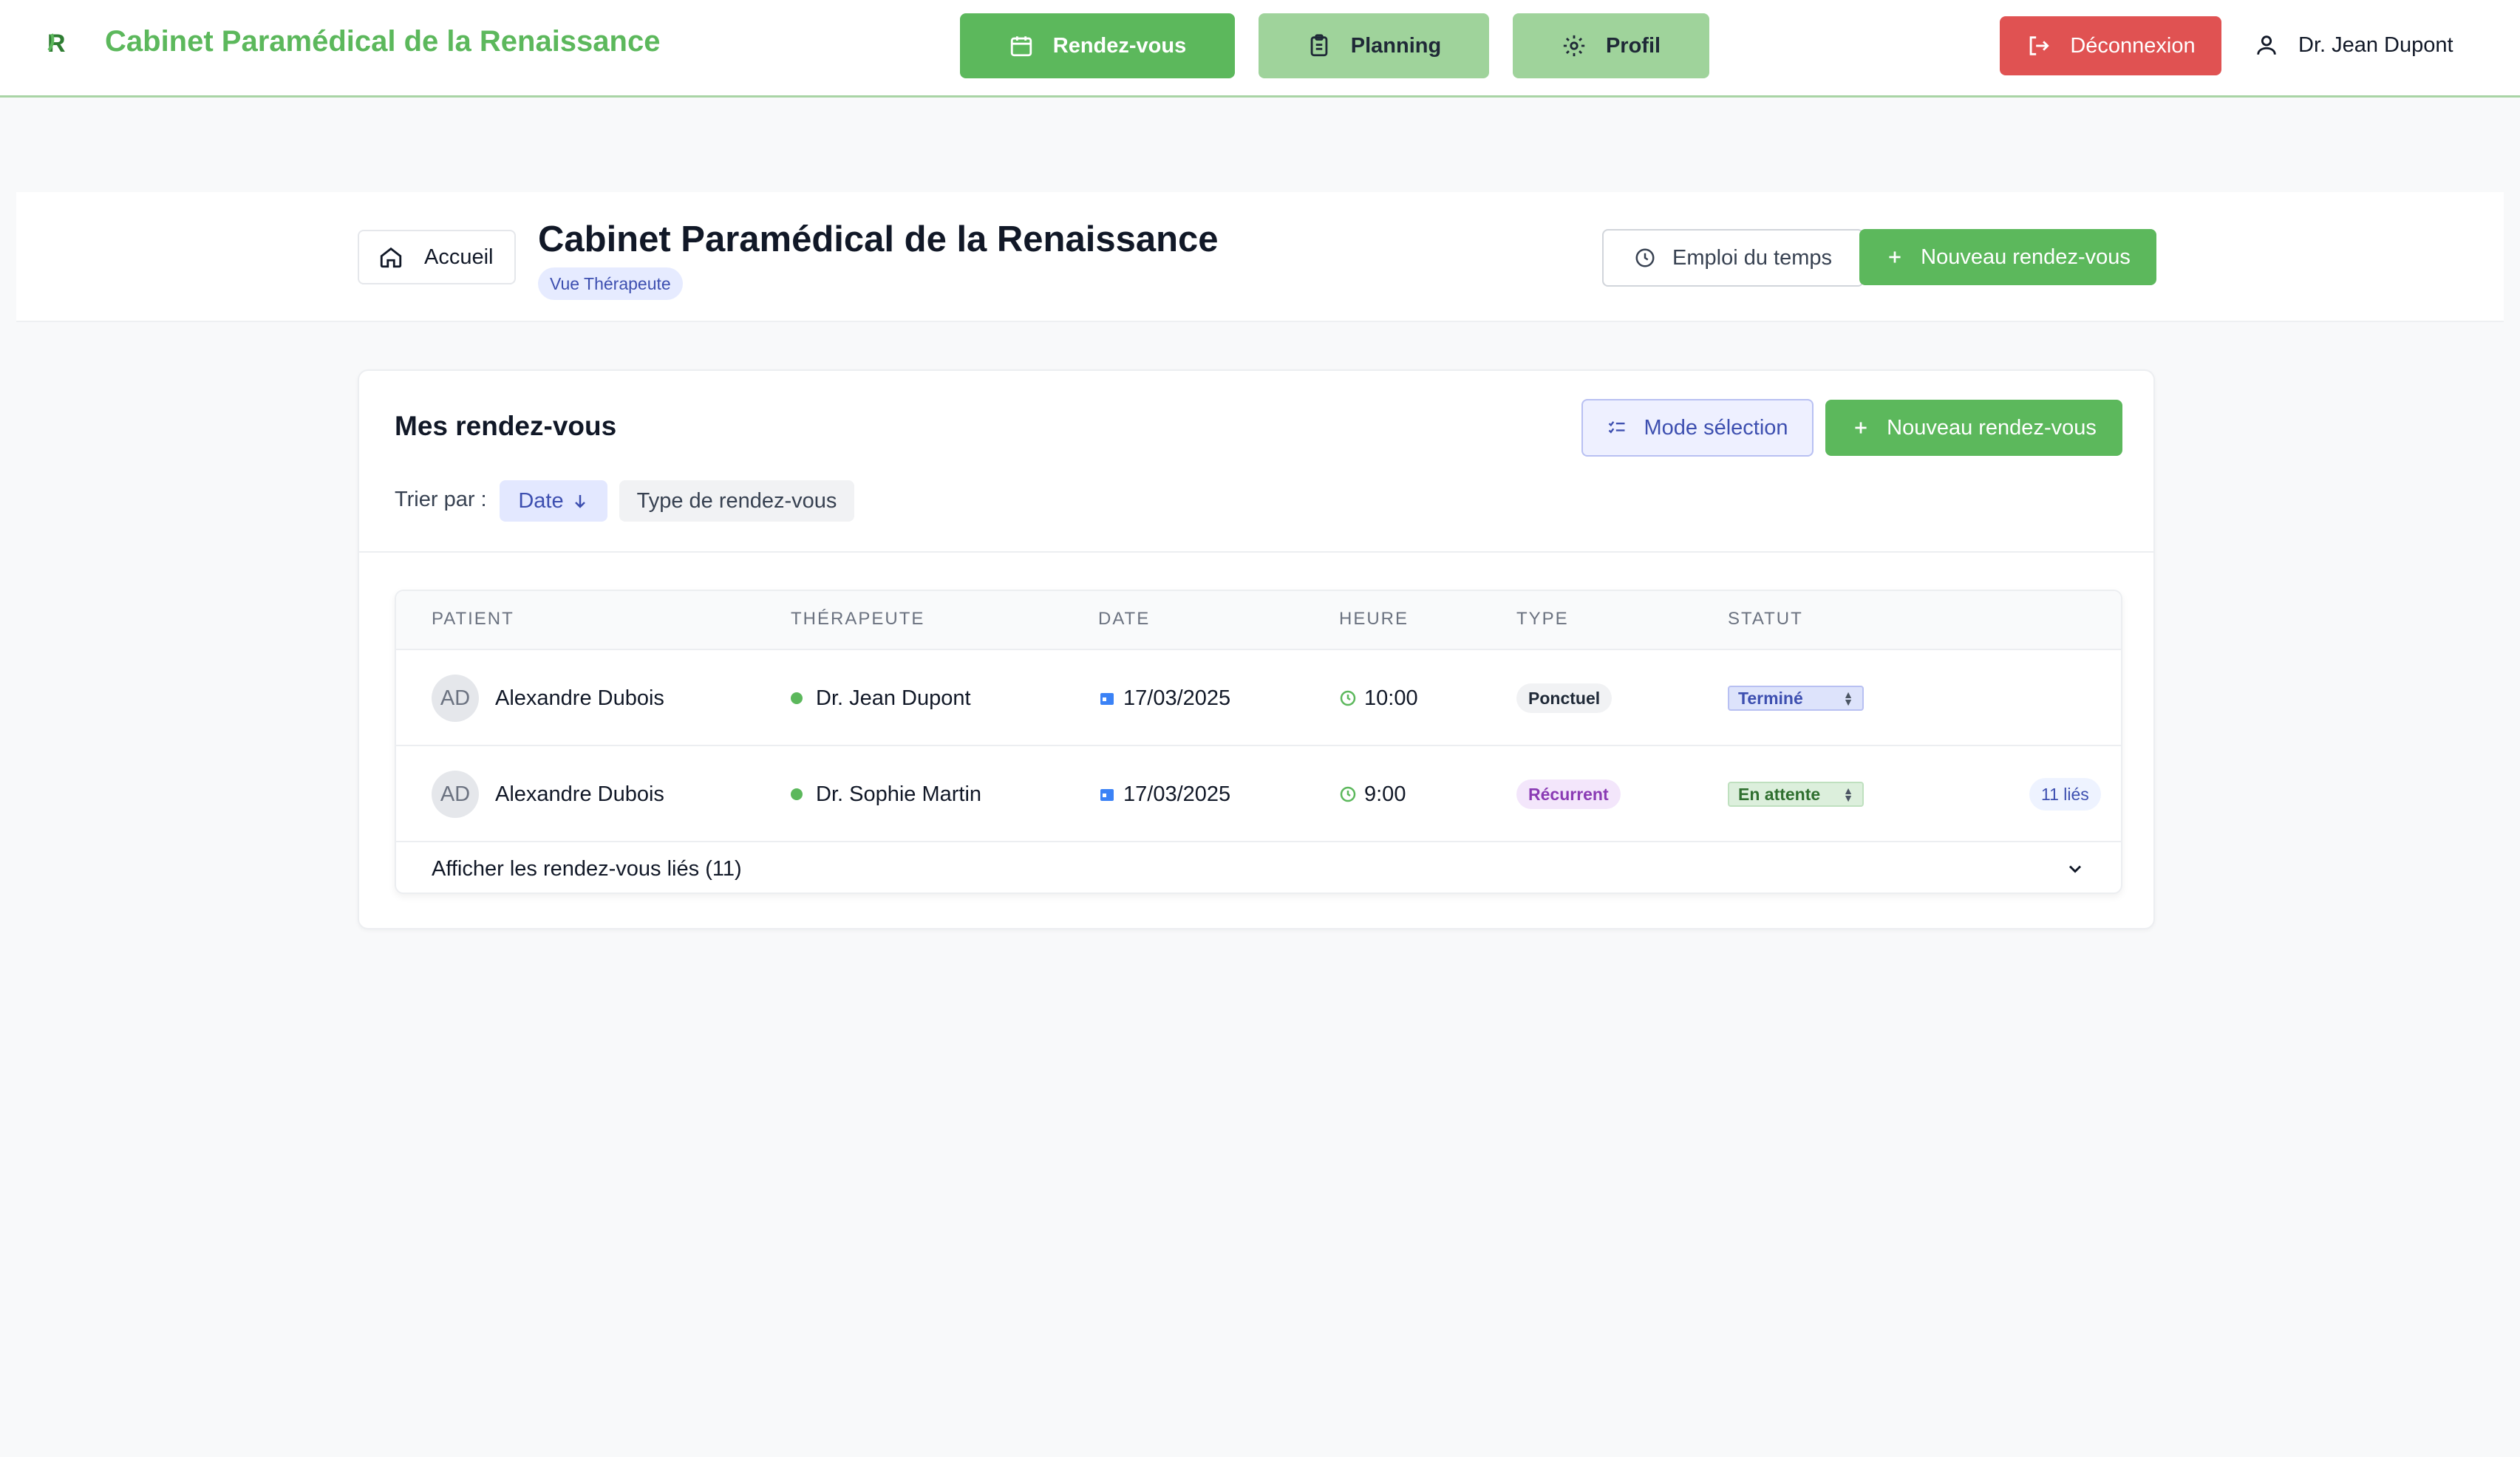  What do you see at coordinates (1374, 619) in the screenshot?
I see `column-header-time: HEURE` at bounding box center [1374, 619].